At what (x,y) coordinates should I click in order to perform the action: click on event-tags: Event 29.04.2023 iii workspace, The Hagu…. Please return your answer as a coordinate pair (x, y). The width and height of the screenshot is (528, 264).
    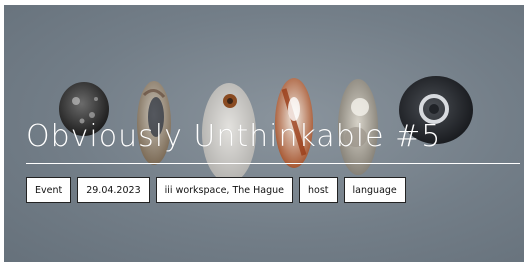
    Looking at the image, I should click on (216, 190).